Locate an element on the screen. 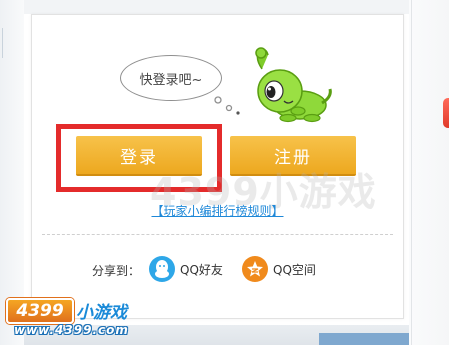 The width and height of the screenshot is (449, 345). speech-bubble: 快登录吧~ is located at coordinates (171, 78).